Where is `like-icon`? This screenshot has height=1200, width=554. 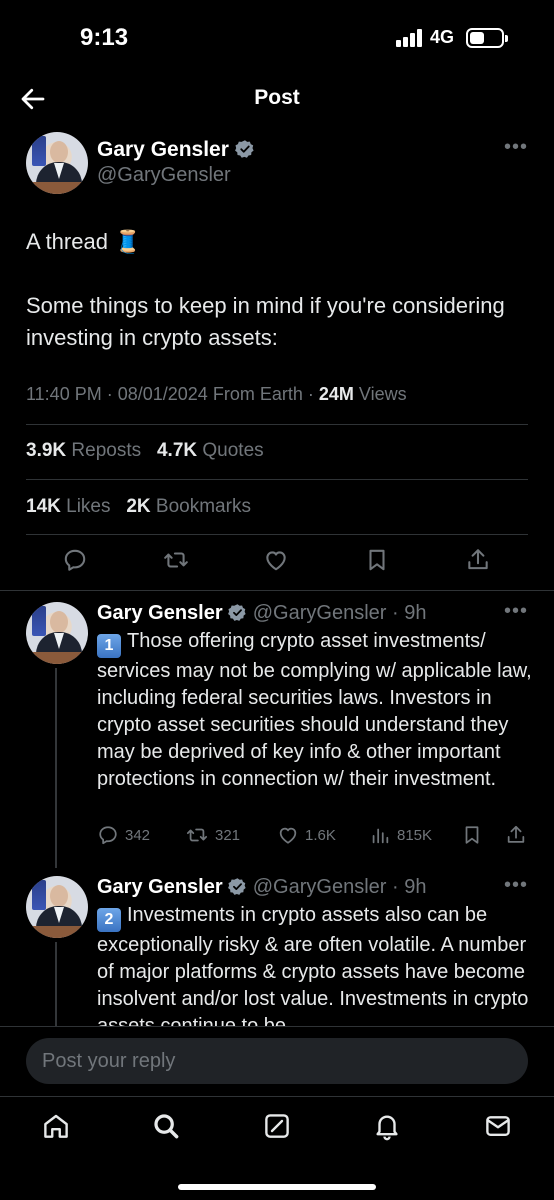 like-icon is located at coordinates (278, 562).